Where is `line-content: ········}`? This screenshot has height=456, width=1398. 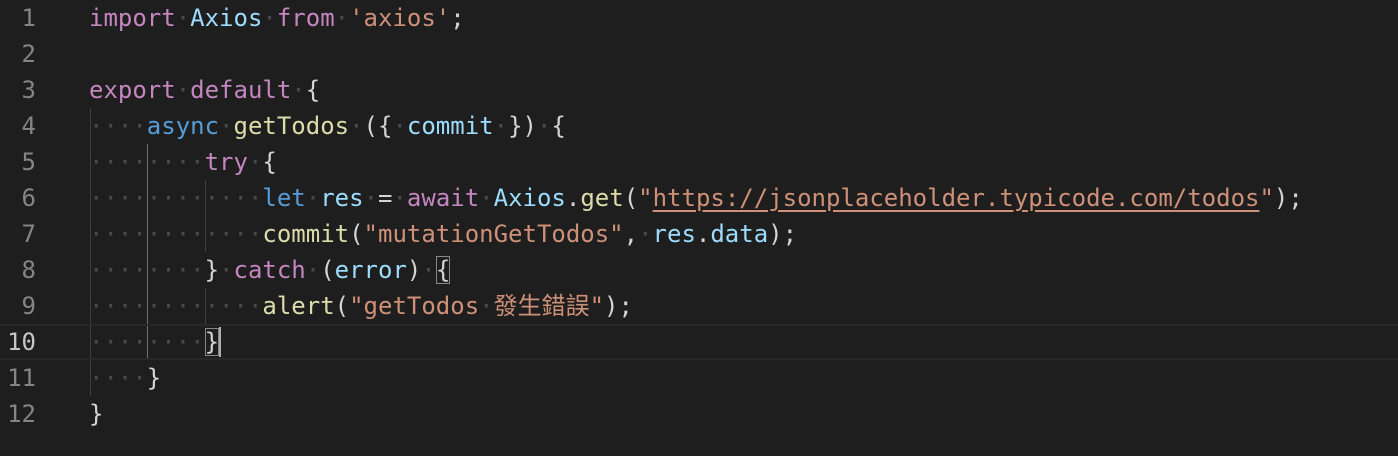 line-content: ········} is located at coordinates (154, 342).